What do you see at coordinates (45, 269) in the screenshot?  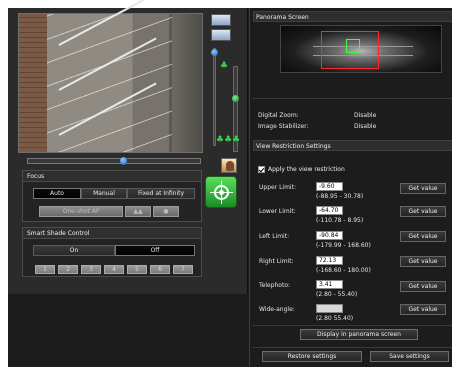 I see `shade-level-1: 1` at bounding box center [45, 269].